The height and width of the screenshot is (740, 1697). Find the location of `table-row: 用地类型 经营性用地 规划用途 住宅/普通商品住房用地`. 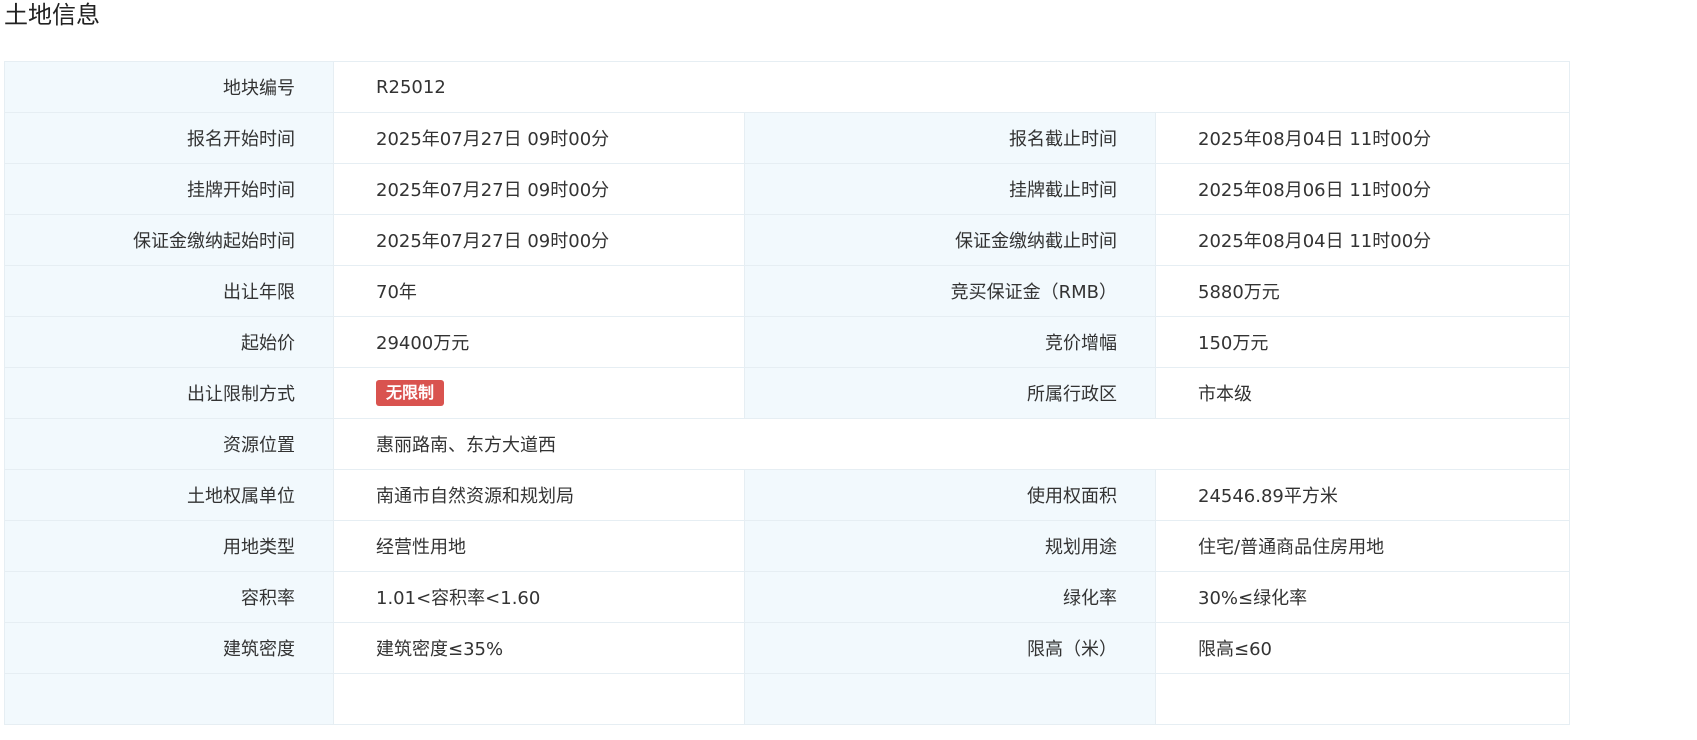

table-row: 用地类型 经营性用地 规划用途 住宅/普通商品住房用地 is located at coordinates (787, 546).